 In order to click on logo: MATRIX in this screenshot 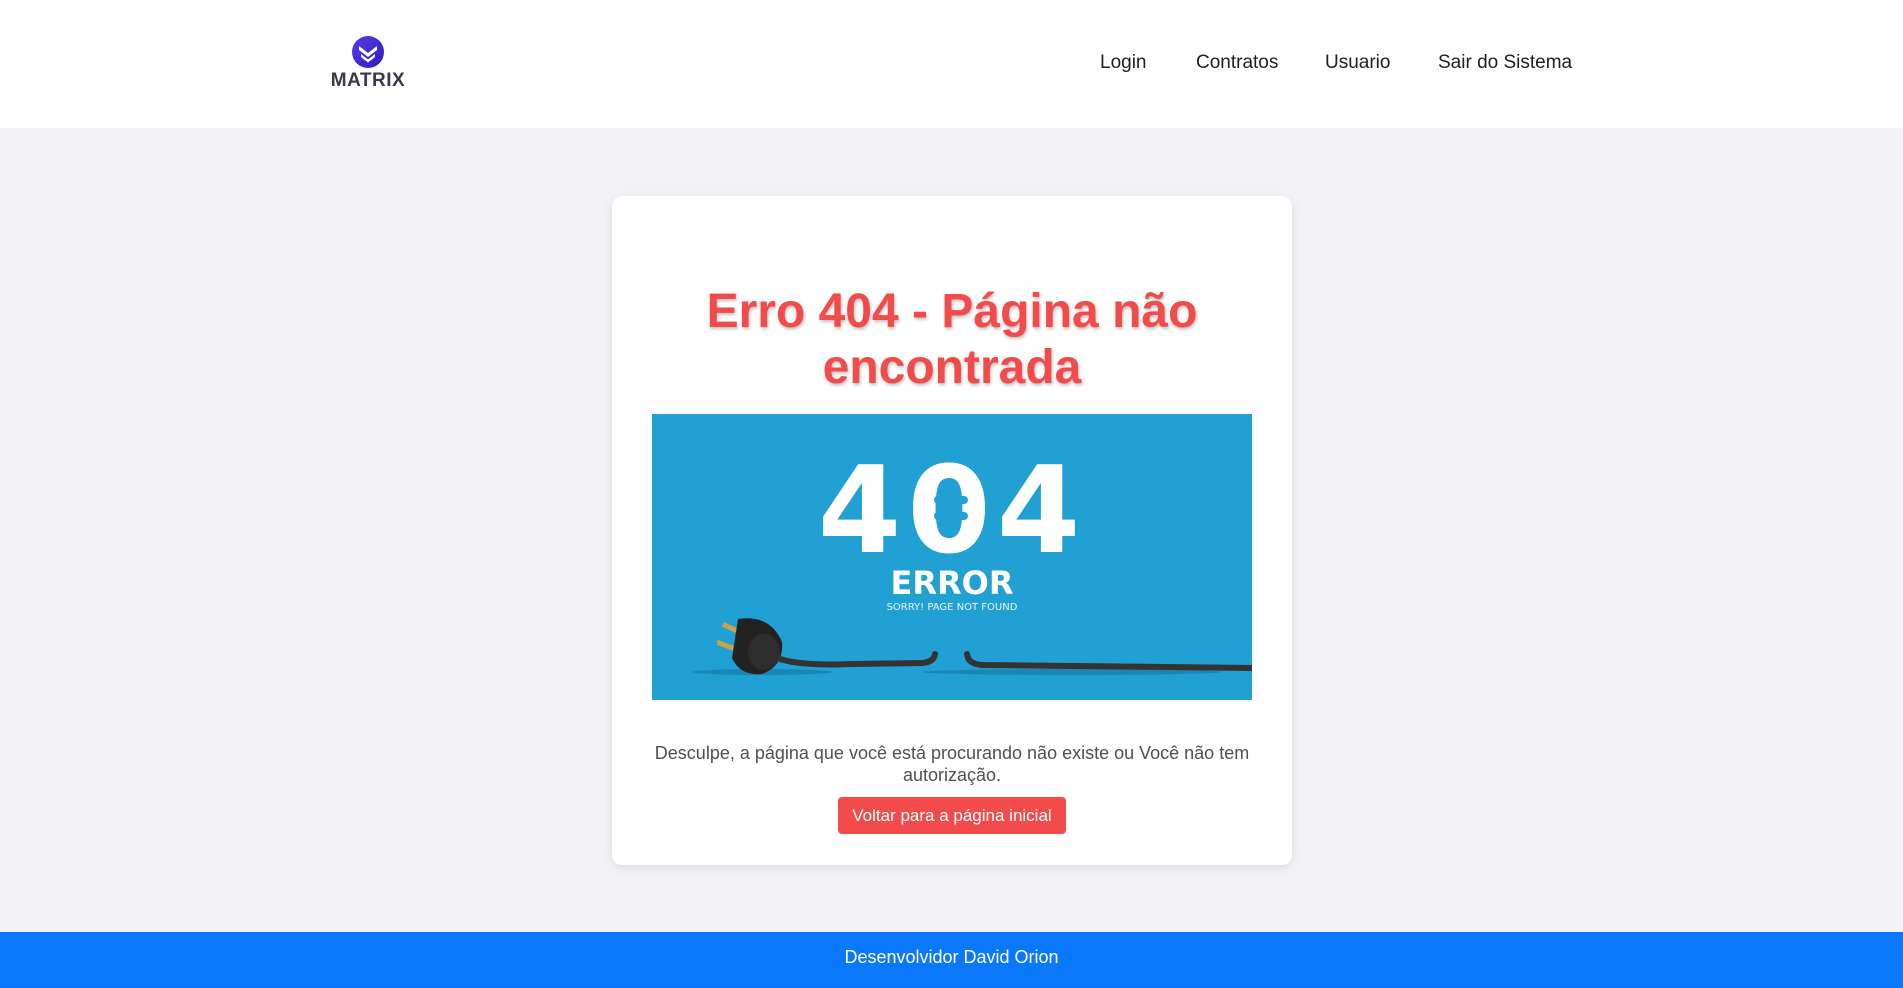, I will do `click(368, 64)`.